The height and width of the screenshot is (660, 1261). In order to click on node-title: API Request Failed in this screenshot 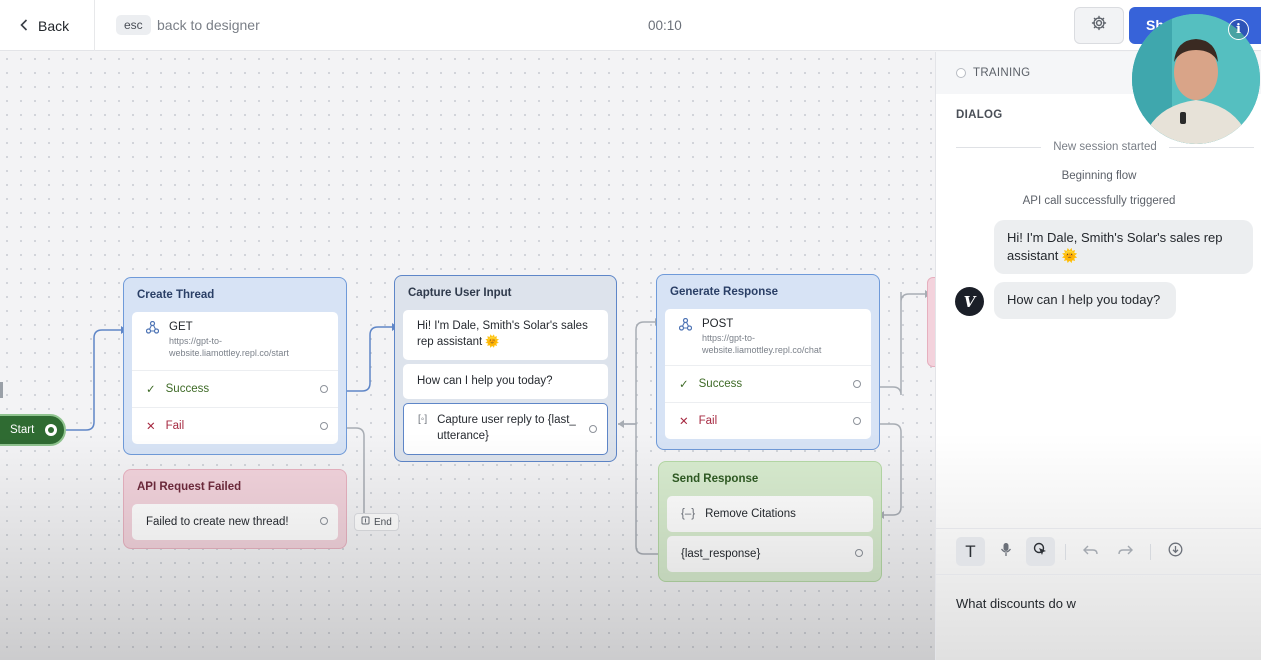, I will do `click(189, 487)`.